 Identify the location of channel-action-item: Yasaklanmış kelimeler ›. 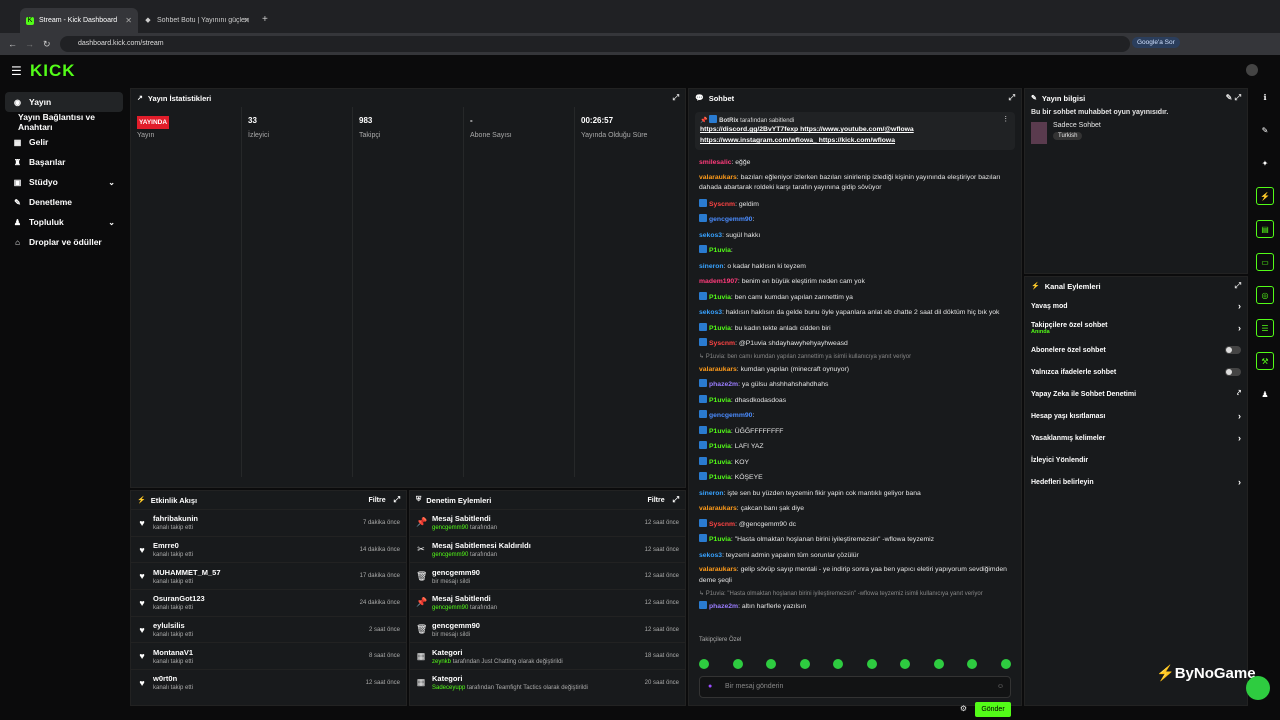
(1136, 438).